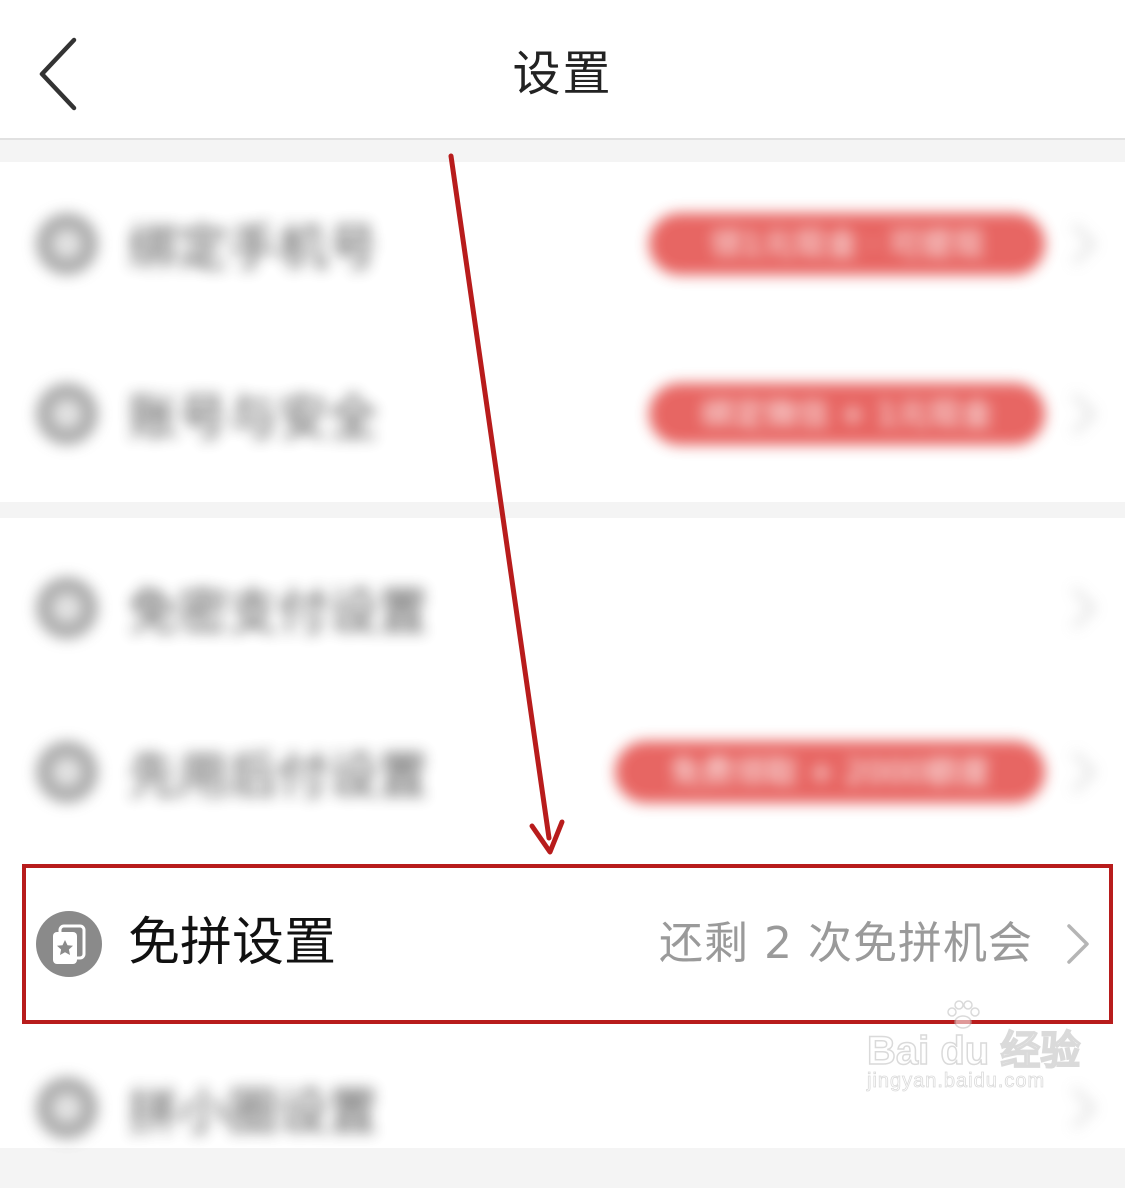  What do you see at coordinates (846, 943) in the screenshot?
I see `remaining-chances-text: 还剩 2 次免拼机会` at bounding box center [846, 943].